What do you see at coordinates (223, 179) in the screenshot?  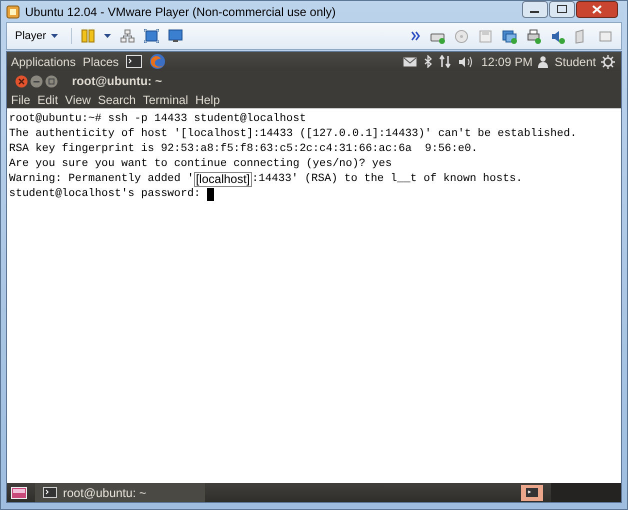 I see `tooltip: [localhost]` at bounding box center [223, 179].